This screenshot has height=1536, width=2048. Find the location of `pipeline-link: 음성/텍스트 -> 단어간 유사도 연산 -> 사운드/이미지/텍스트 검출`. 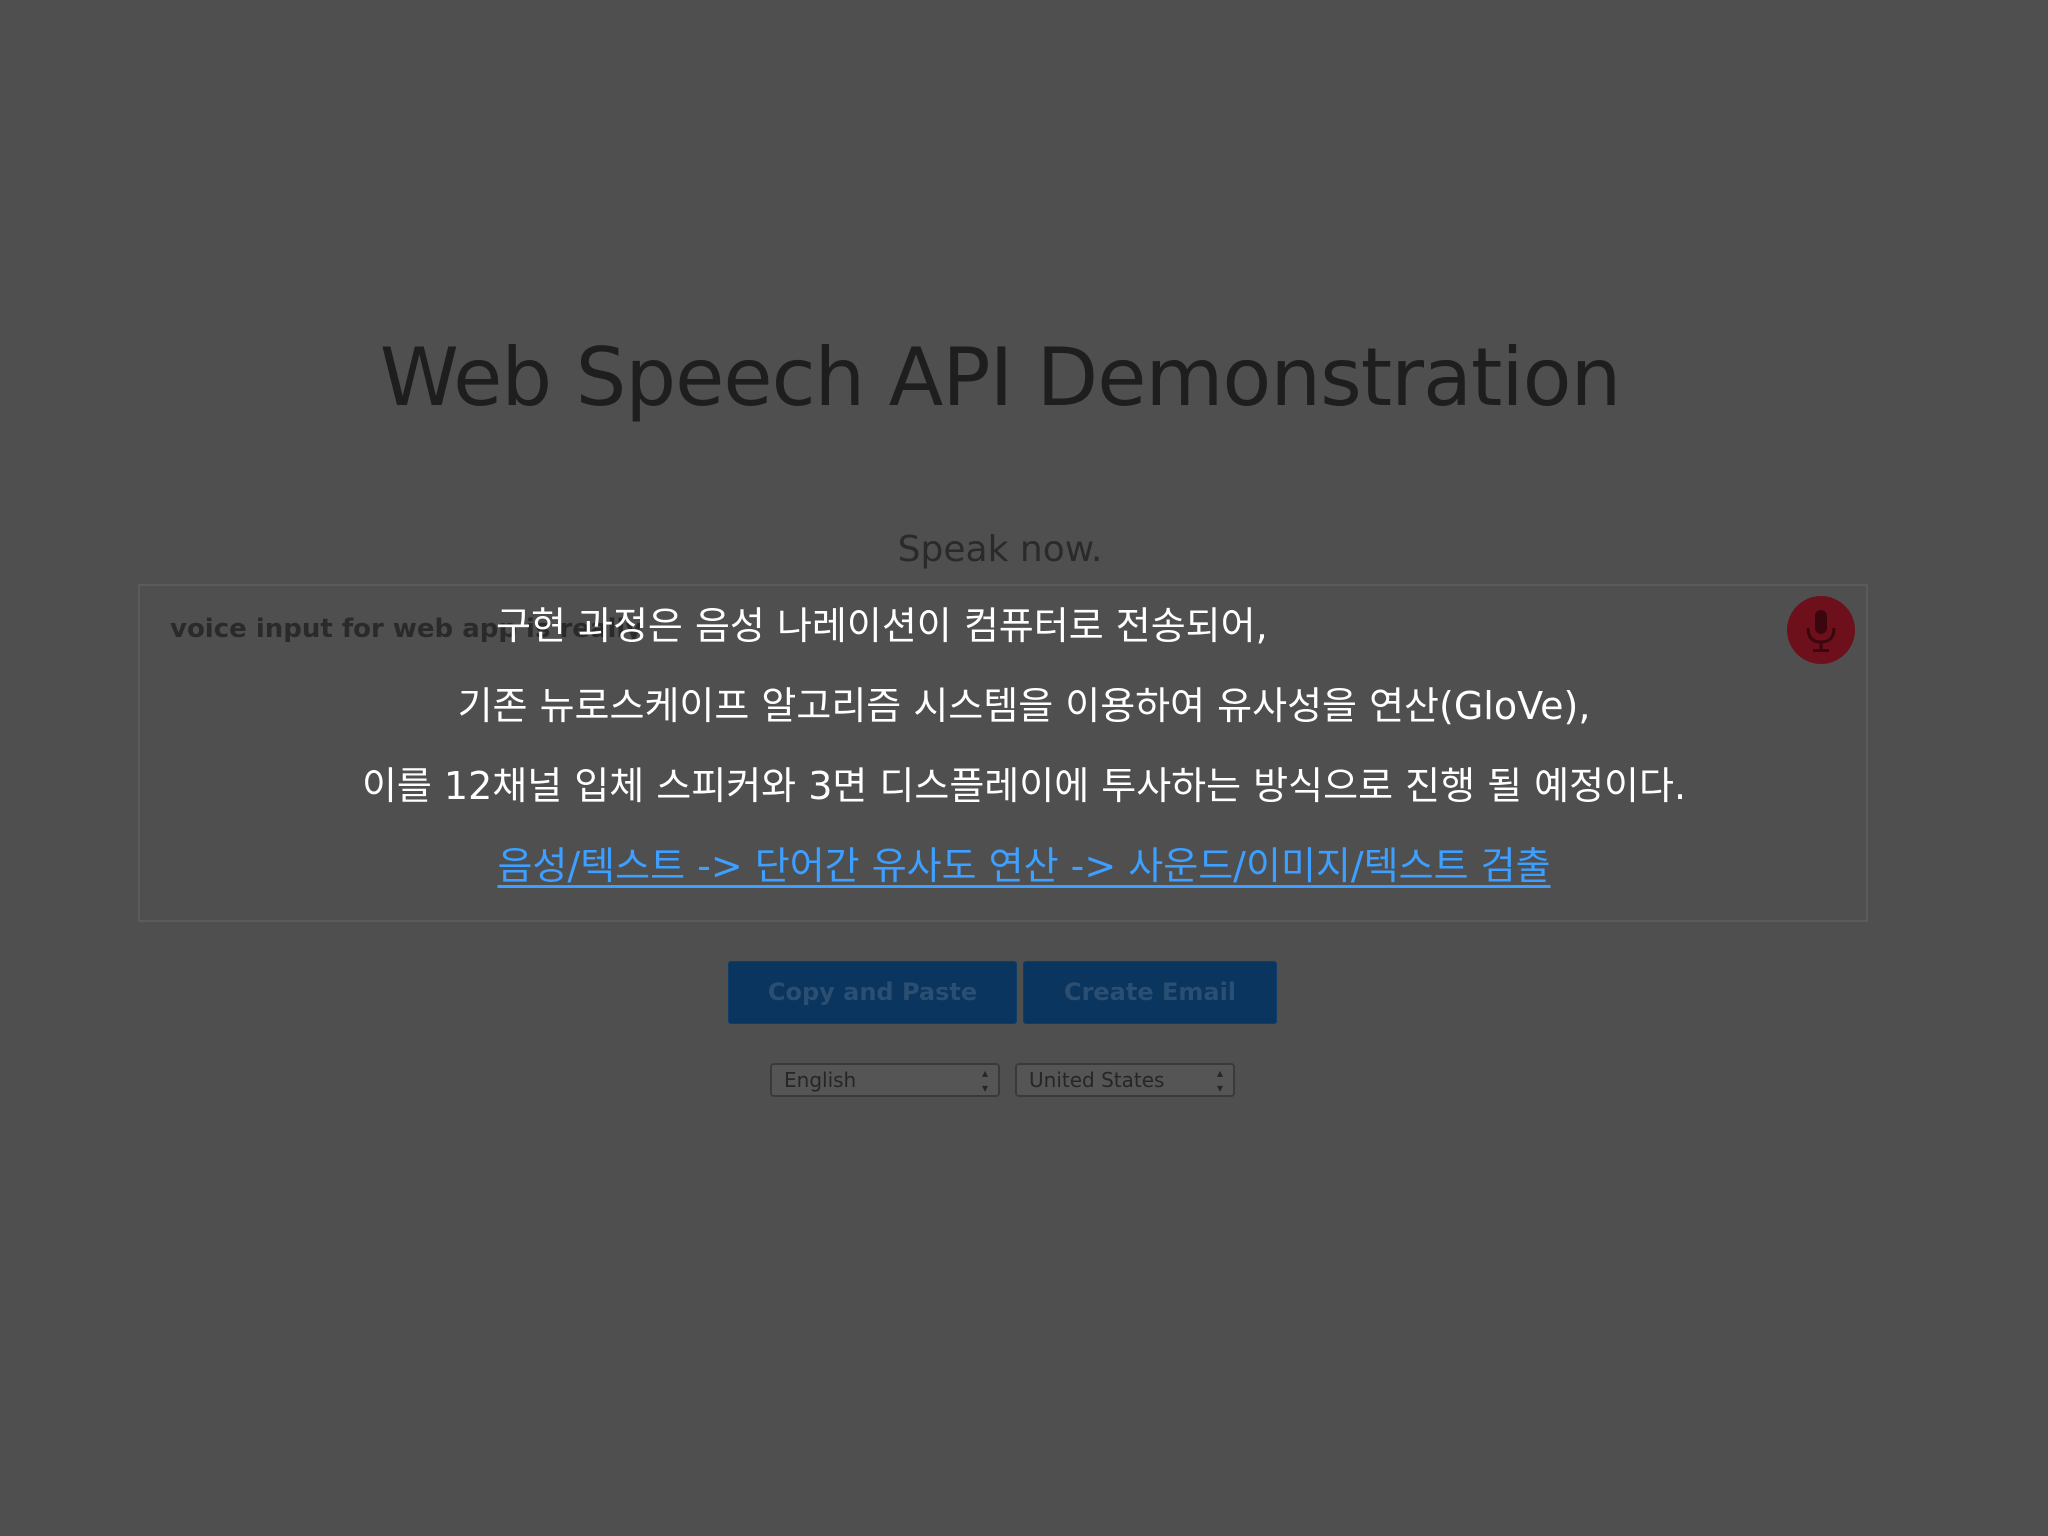

pipeline-link: 음성/텍스트 -> 단어간 유사도 연산 -> 사운드/이미지/텍스트 검출 is located at coordinates (1023, 866).